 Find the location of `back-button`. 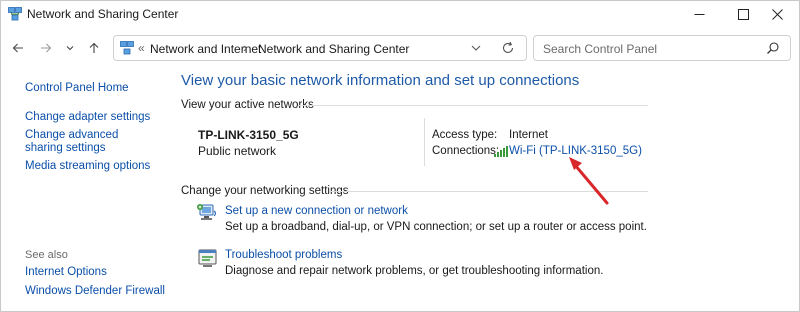

back-button is located at coordinates (18, 48).